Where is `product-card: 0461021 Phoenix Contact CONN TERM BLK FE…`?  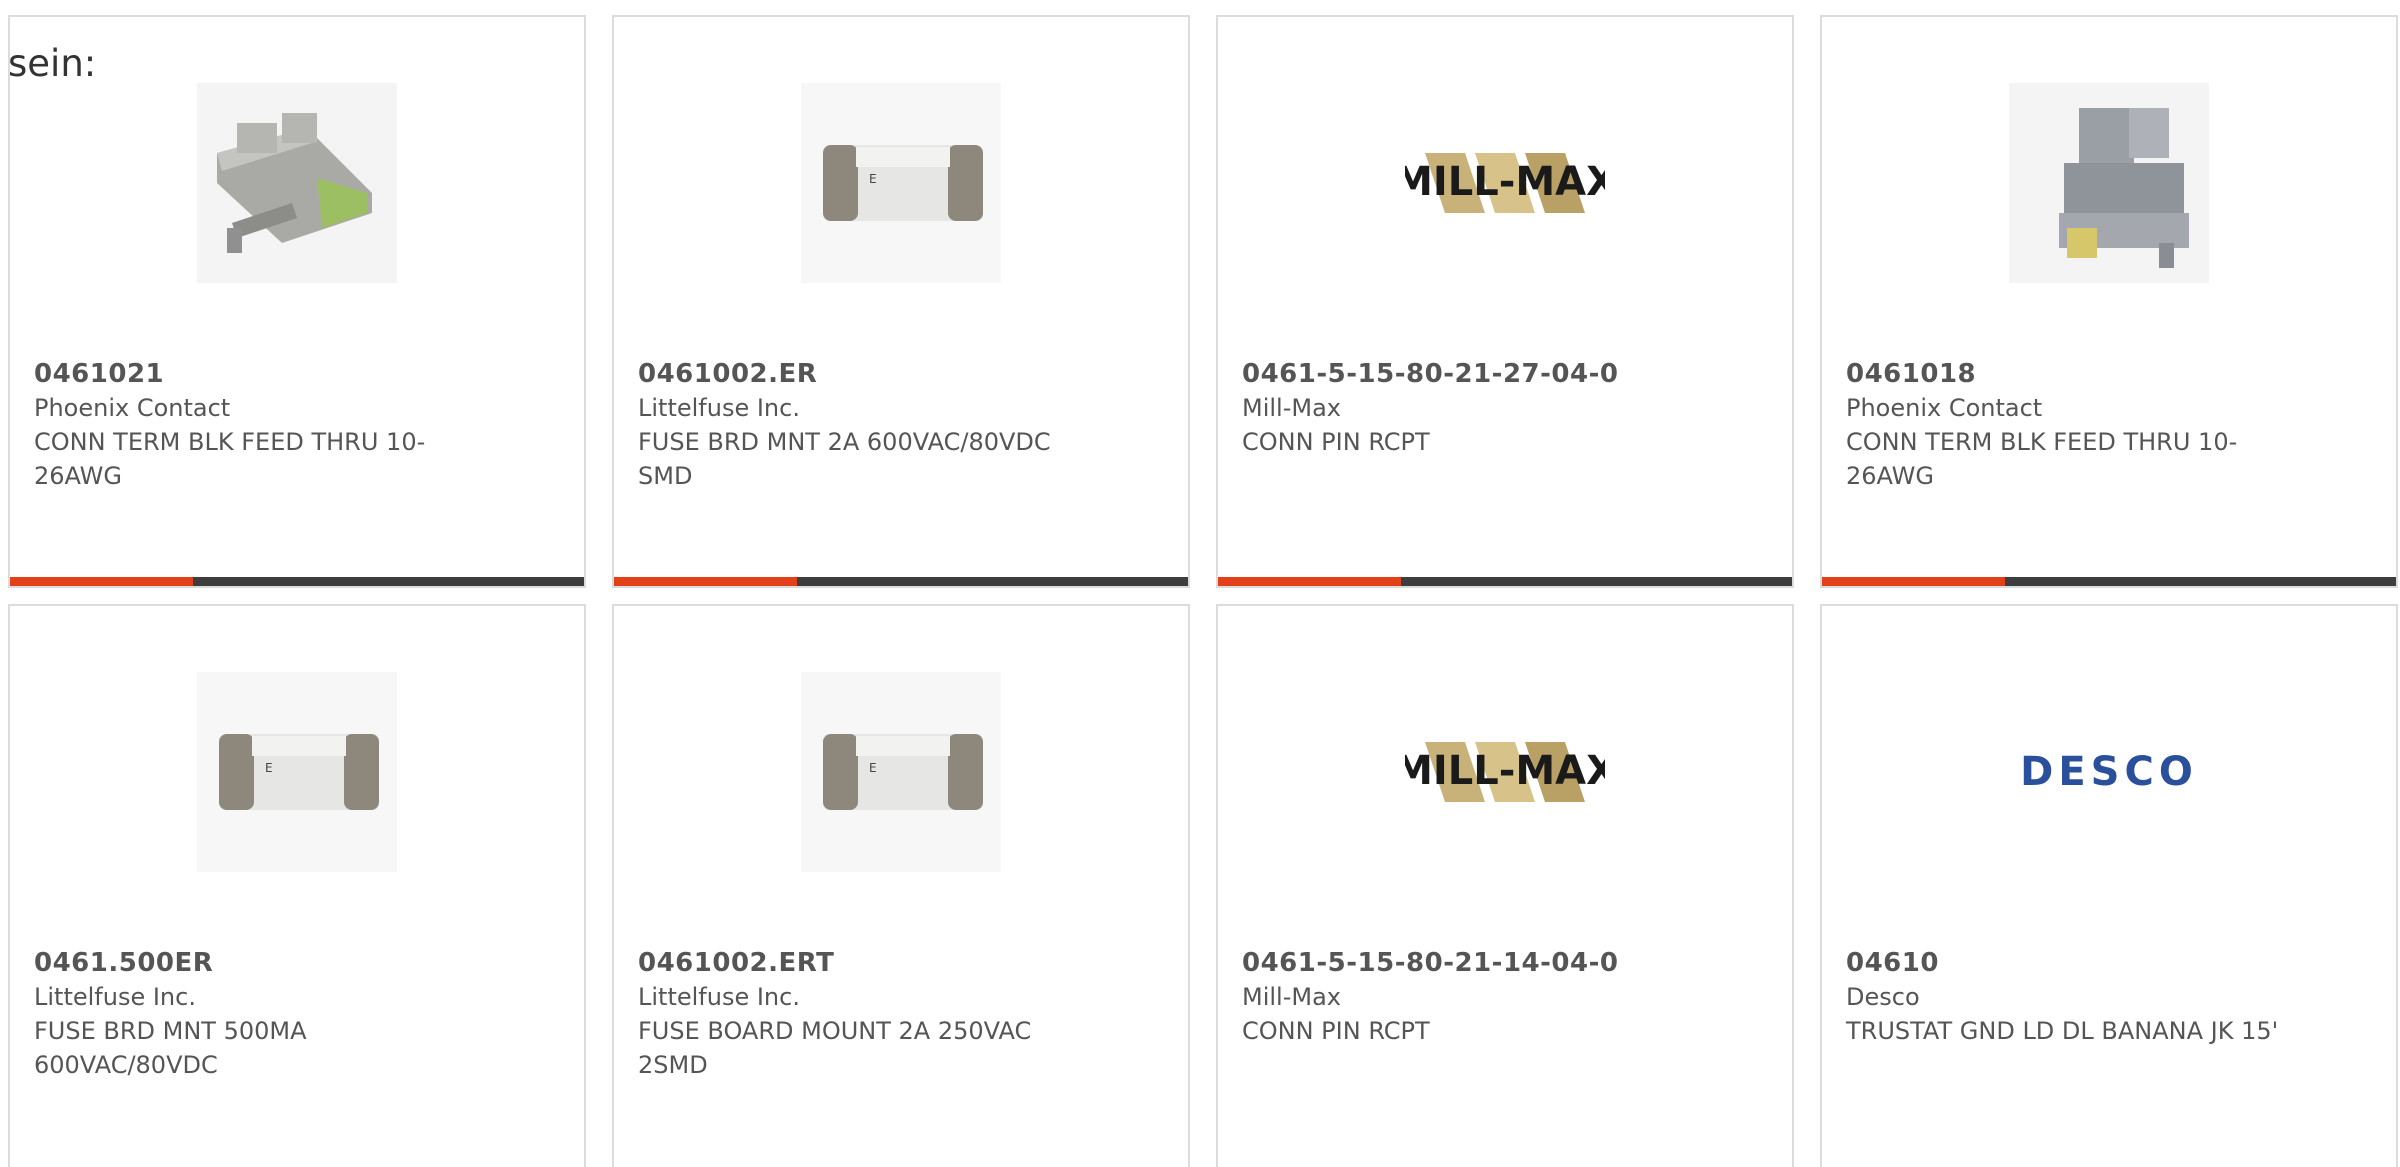 product-card: 0461021 Phoenix Contact CONN TERM BLK FE… is located at coordinates (297, 301).